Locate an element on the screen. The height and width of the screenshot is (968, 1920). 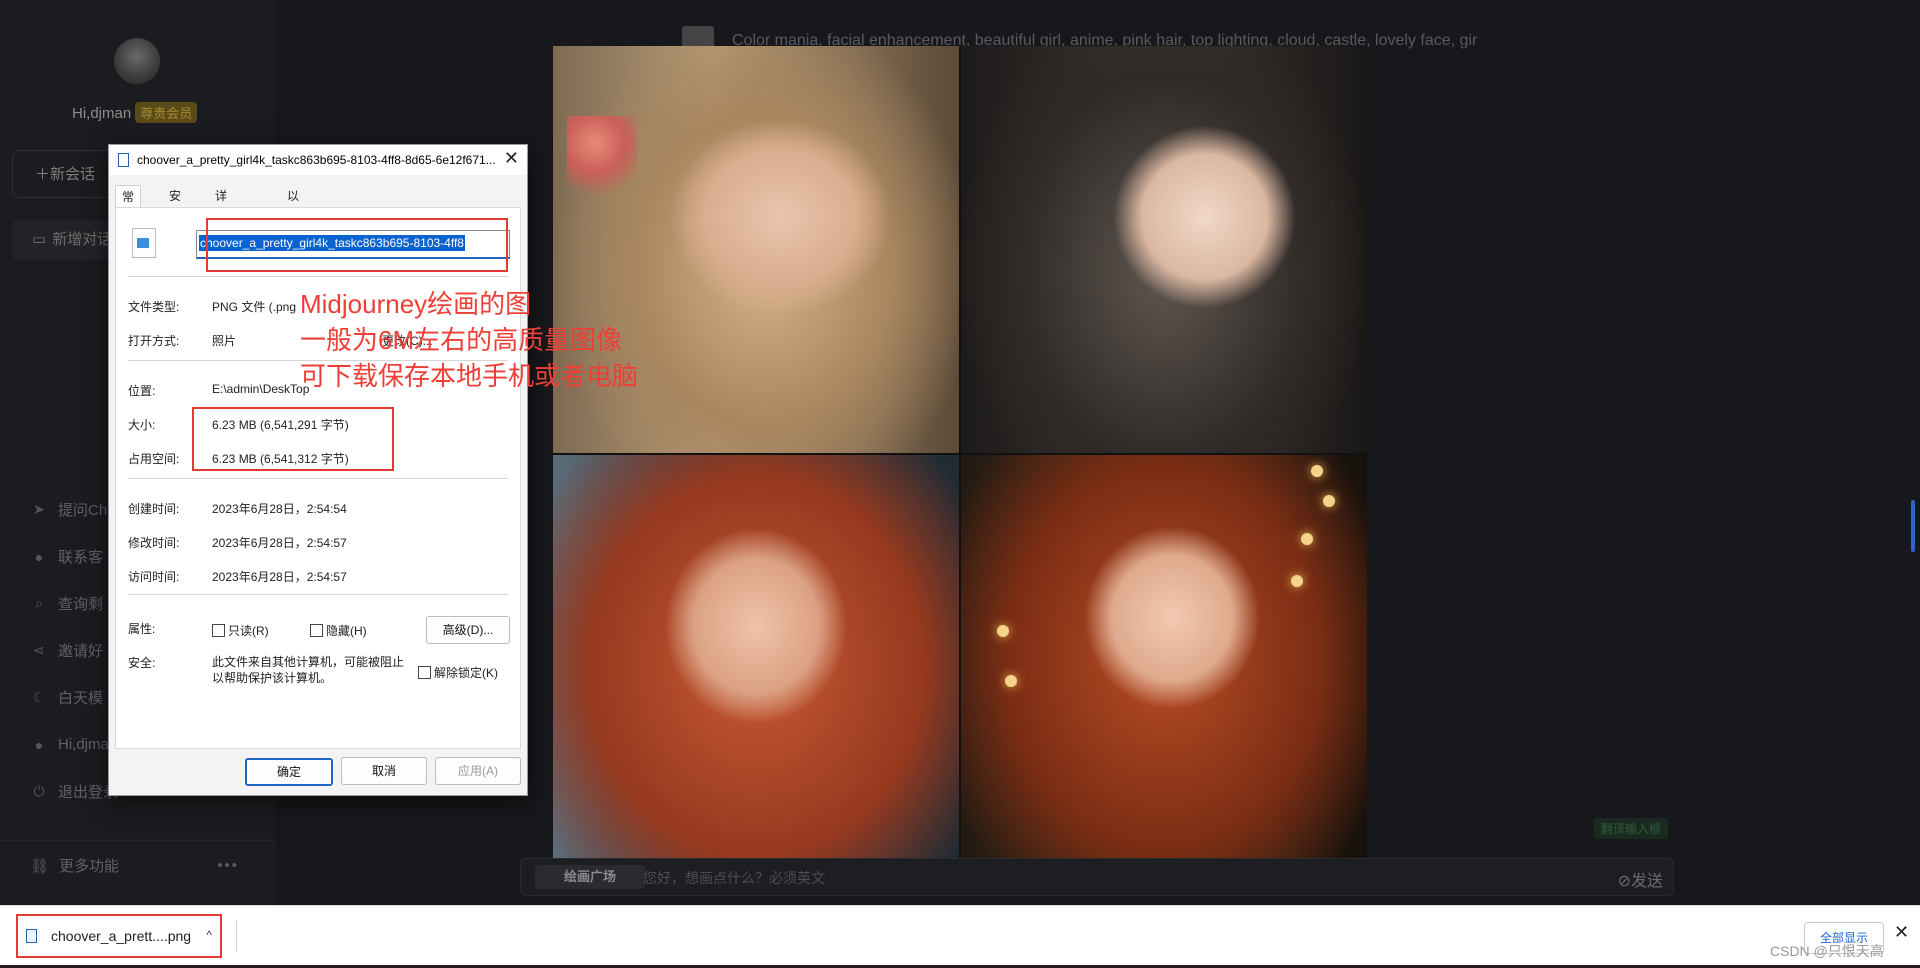
unblock-label: 解除锁定(K) is located at coordinates (466, 673).